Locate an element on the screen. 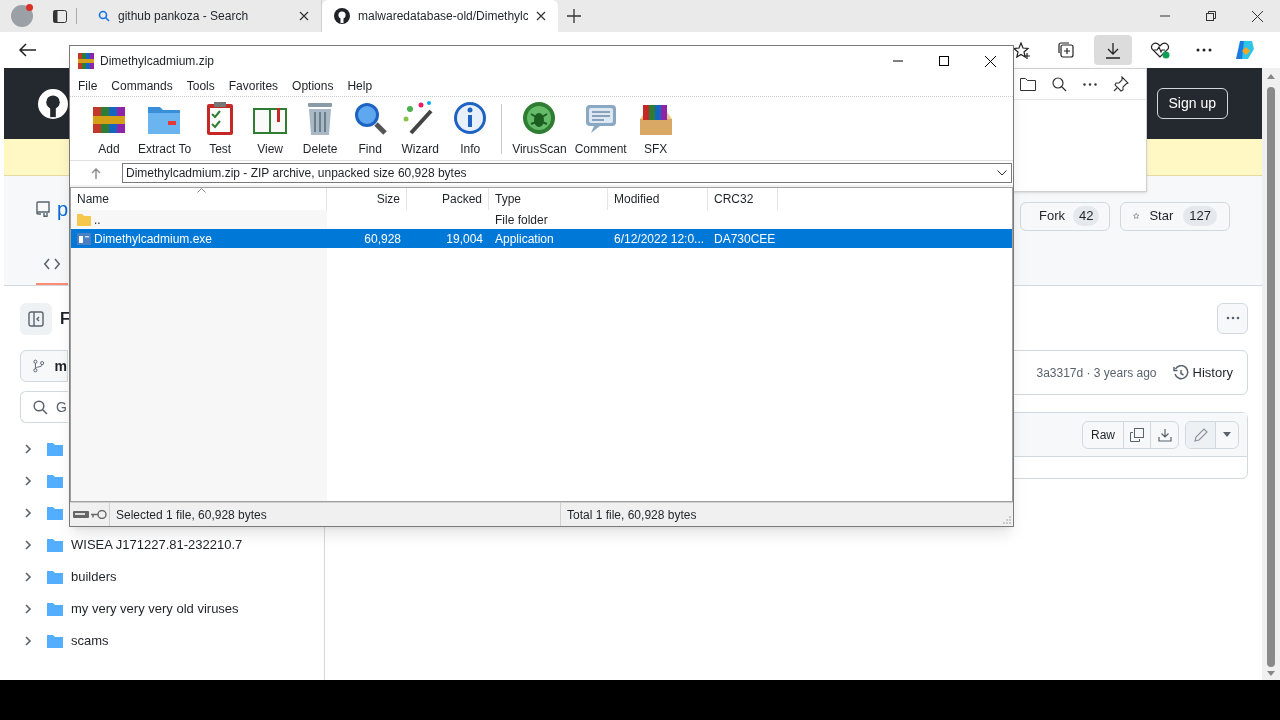 This screenshot has height=720, width=1280. back-arrow-icon is located at coordinates (27, 50).